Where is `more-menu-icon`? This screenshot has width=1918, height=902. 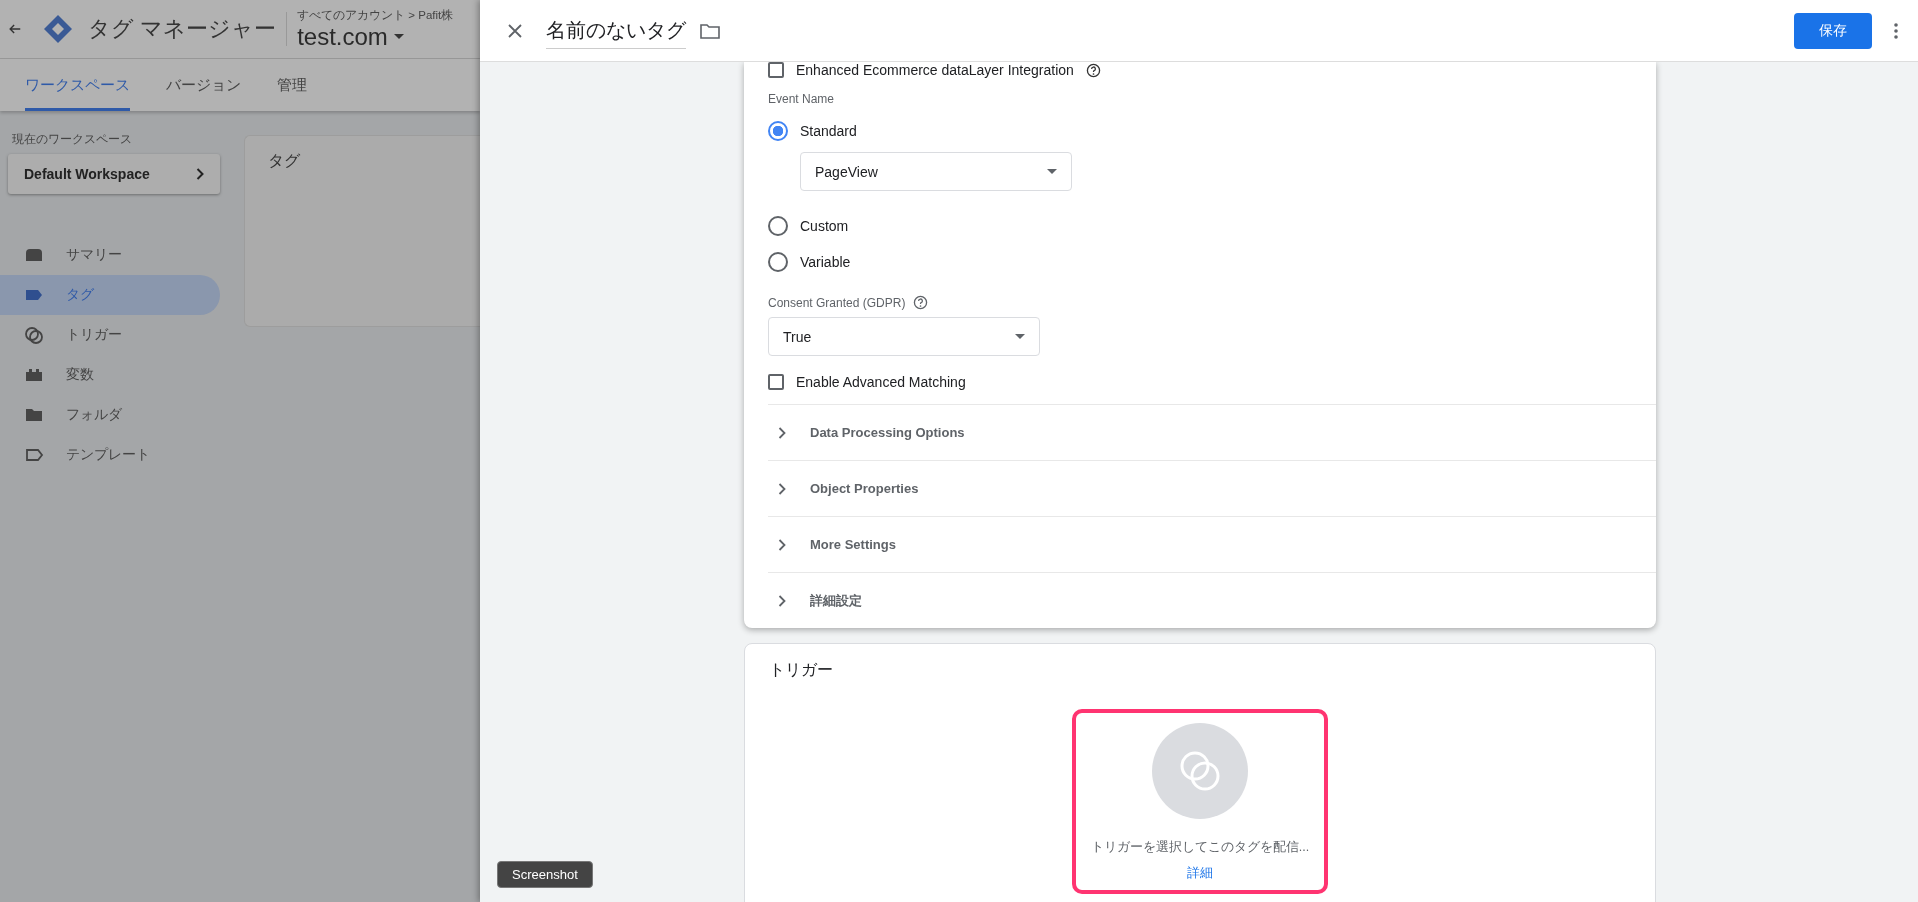
more-menu-icon is located at coordinates (1896, 30).